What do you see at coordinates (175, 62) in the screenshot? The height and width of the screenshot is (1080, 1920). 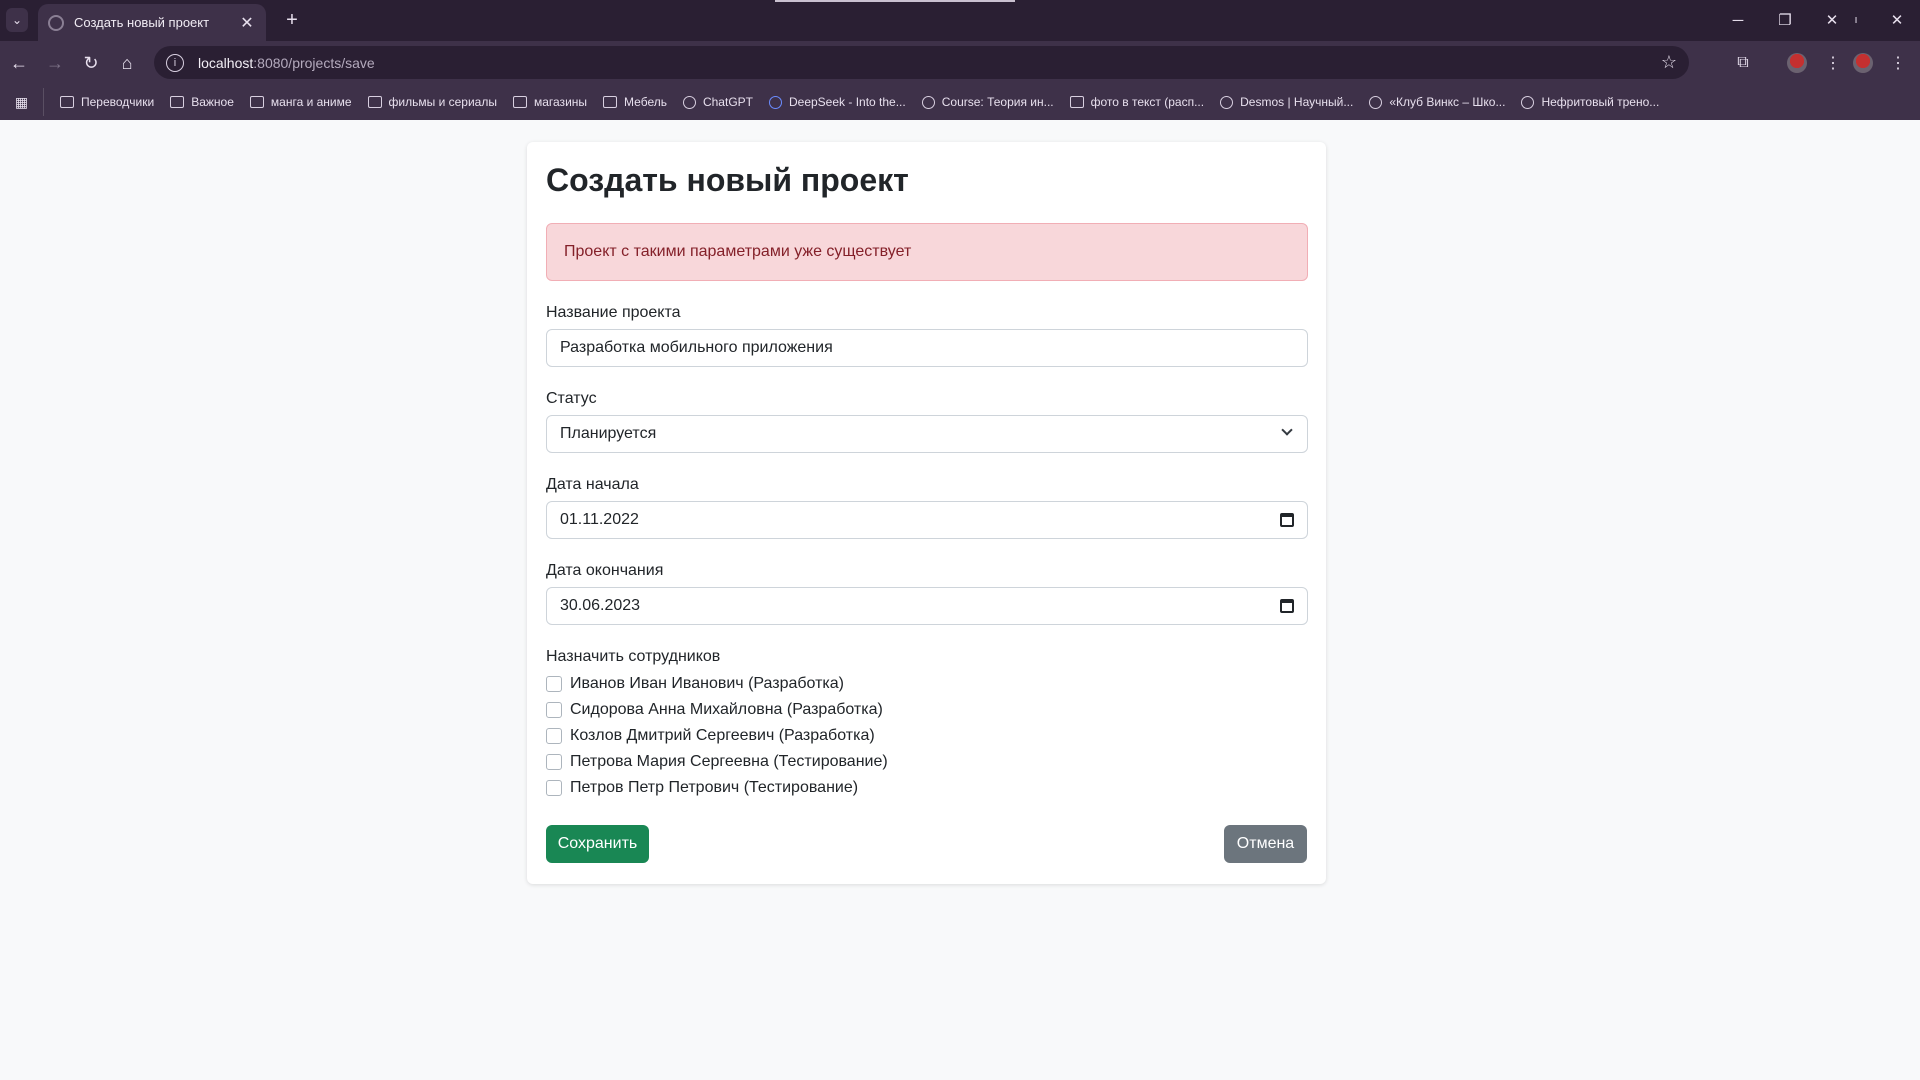 I see `site-info-icon: i` at bounding box center [175, 62].